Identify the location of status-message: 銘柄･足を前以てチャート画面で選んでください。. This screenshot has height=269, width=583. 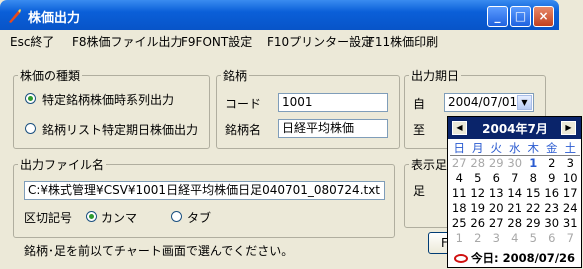
(159, 251).